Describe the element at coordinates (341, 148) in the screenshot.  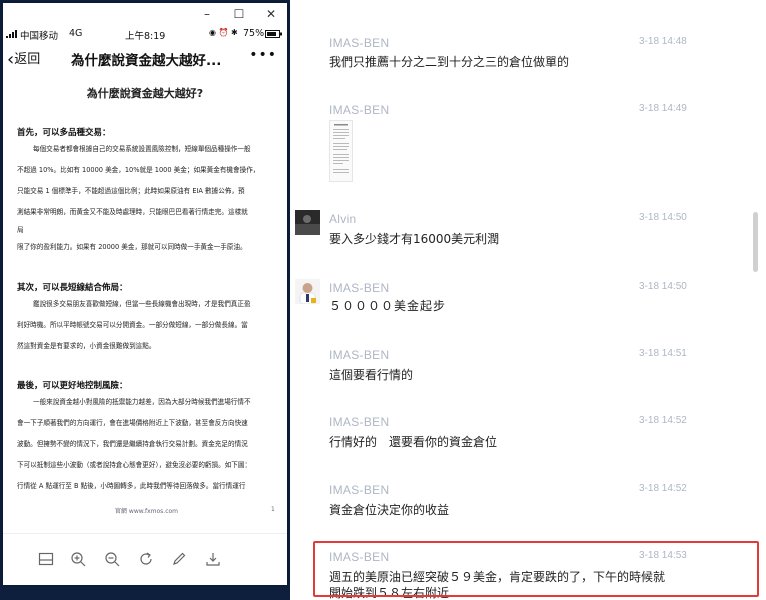
I see `document-thumbnail-icon` at that location.